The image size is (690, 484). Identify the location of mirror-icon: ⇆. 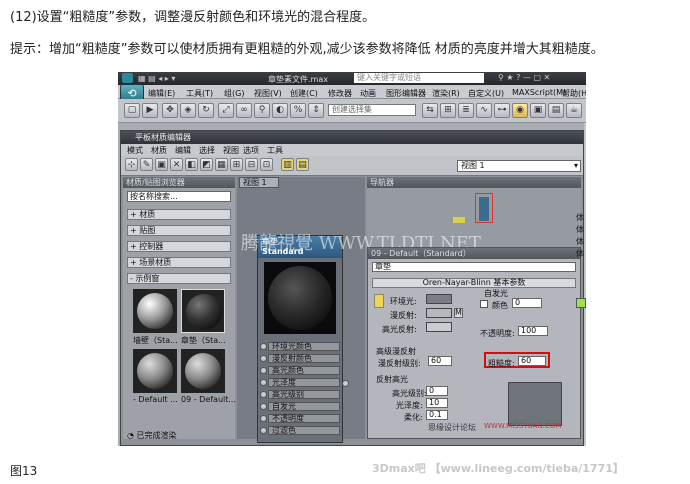
(430, 110).